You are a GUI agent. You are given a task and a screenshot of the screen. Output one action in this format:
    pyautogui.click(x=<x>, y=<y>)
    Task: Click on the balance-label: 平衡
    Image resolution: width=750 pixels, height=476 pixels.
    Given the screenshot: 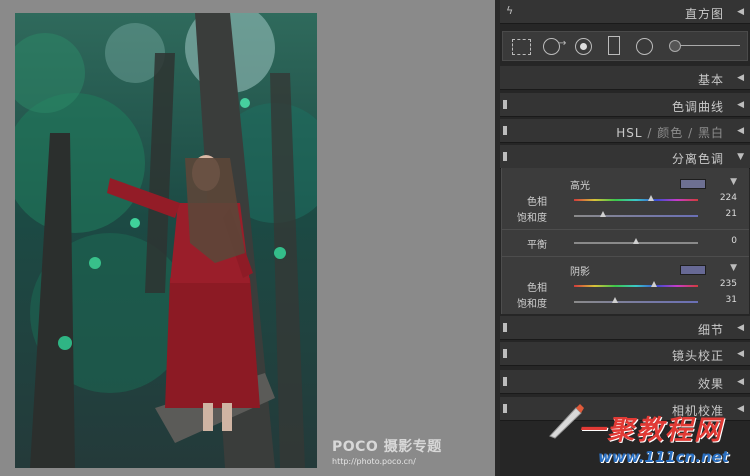 What is the action you would take?
    pyautogui.click(x=537, y=245)
    